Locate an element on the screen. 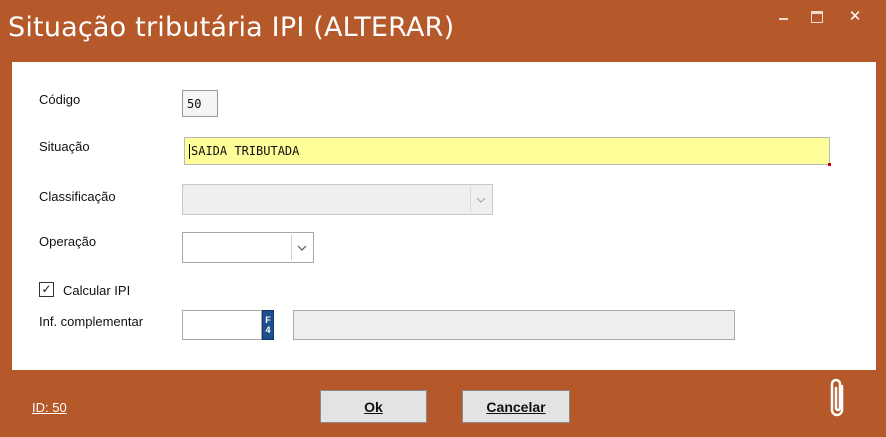  operacao-select is located at coordinates (248, 247).